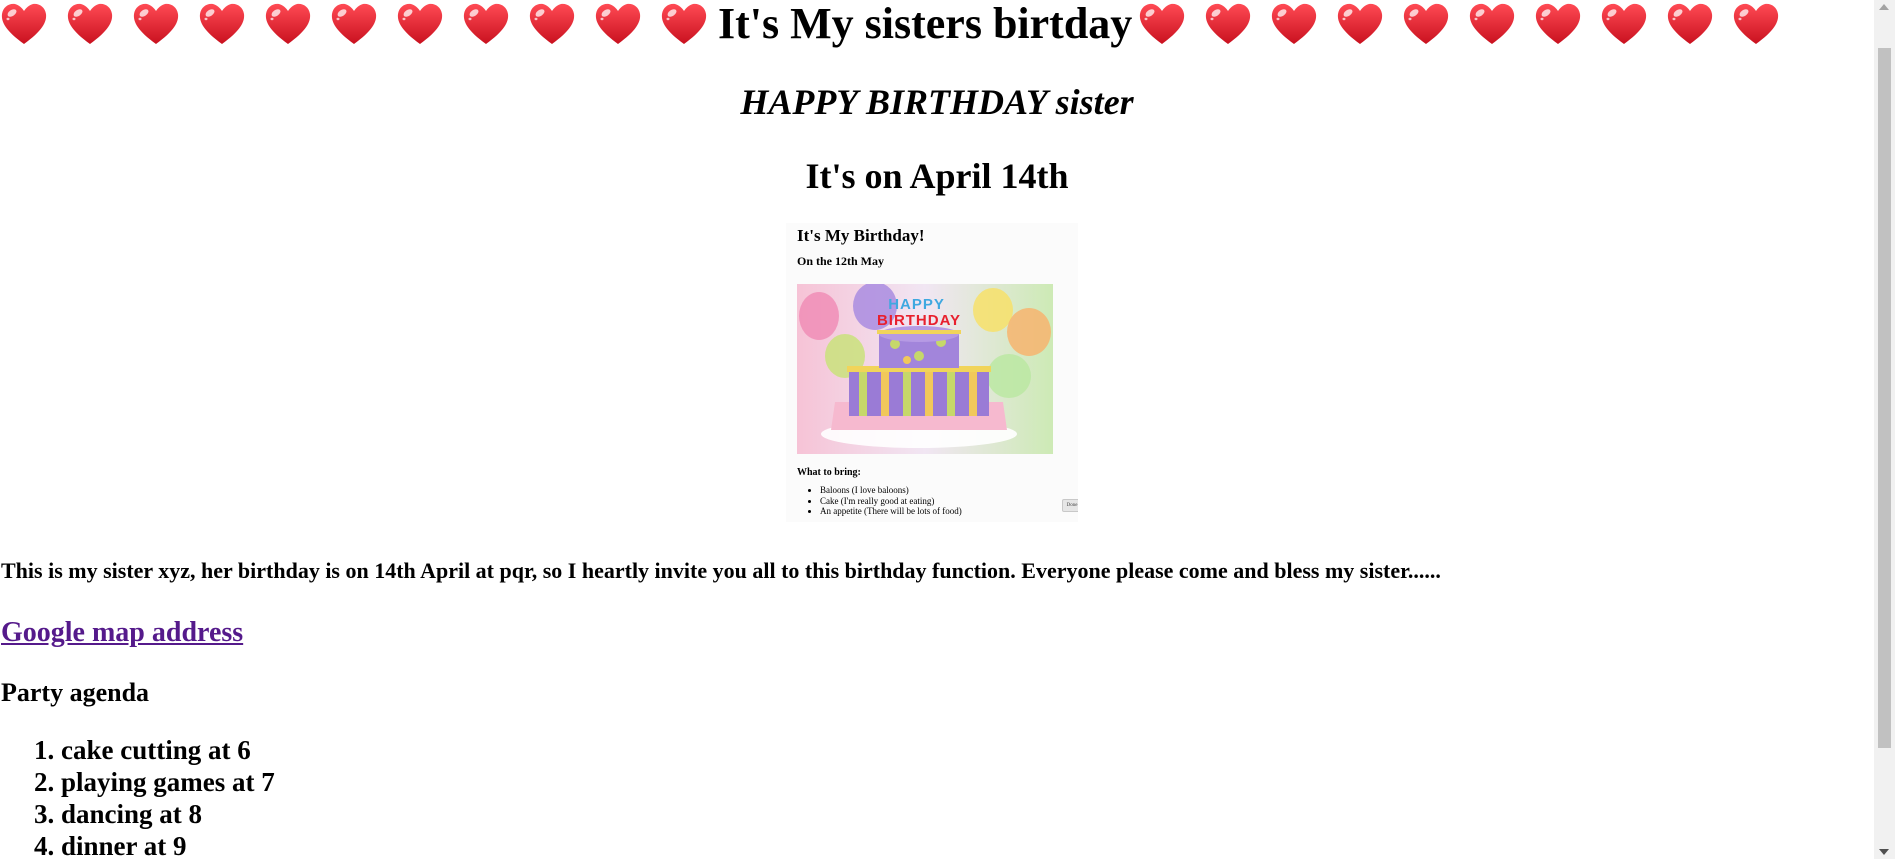 This screenshot has width=1895, height=859. I want to click on title-row: It's My sisters birtday, so click(937, 24).